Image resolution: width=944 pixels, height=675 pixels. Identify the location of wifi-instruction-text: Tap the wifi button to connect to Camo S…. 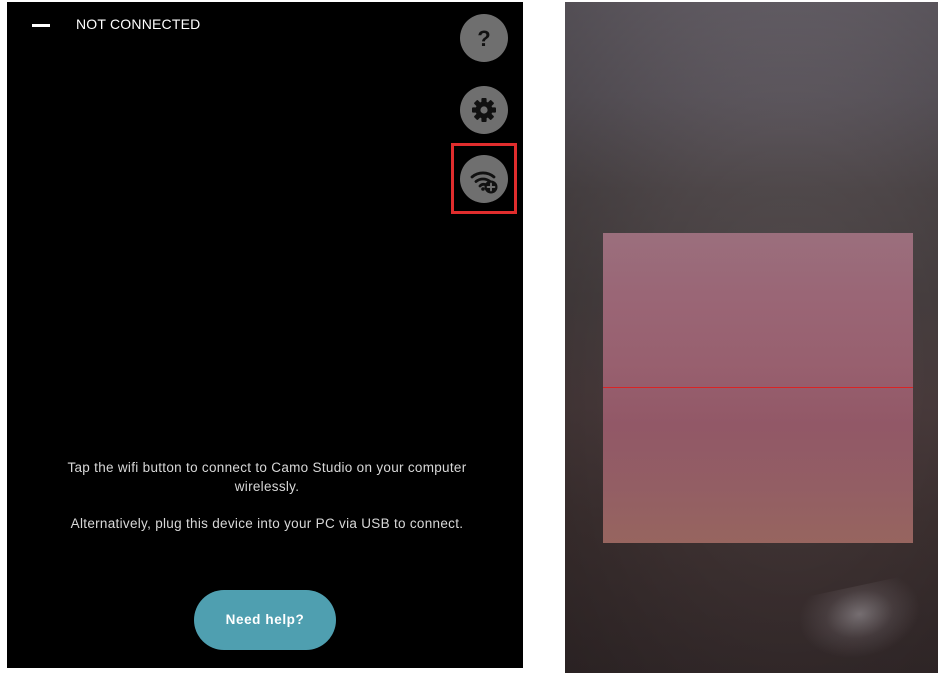
(267, 477).